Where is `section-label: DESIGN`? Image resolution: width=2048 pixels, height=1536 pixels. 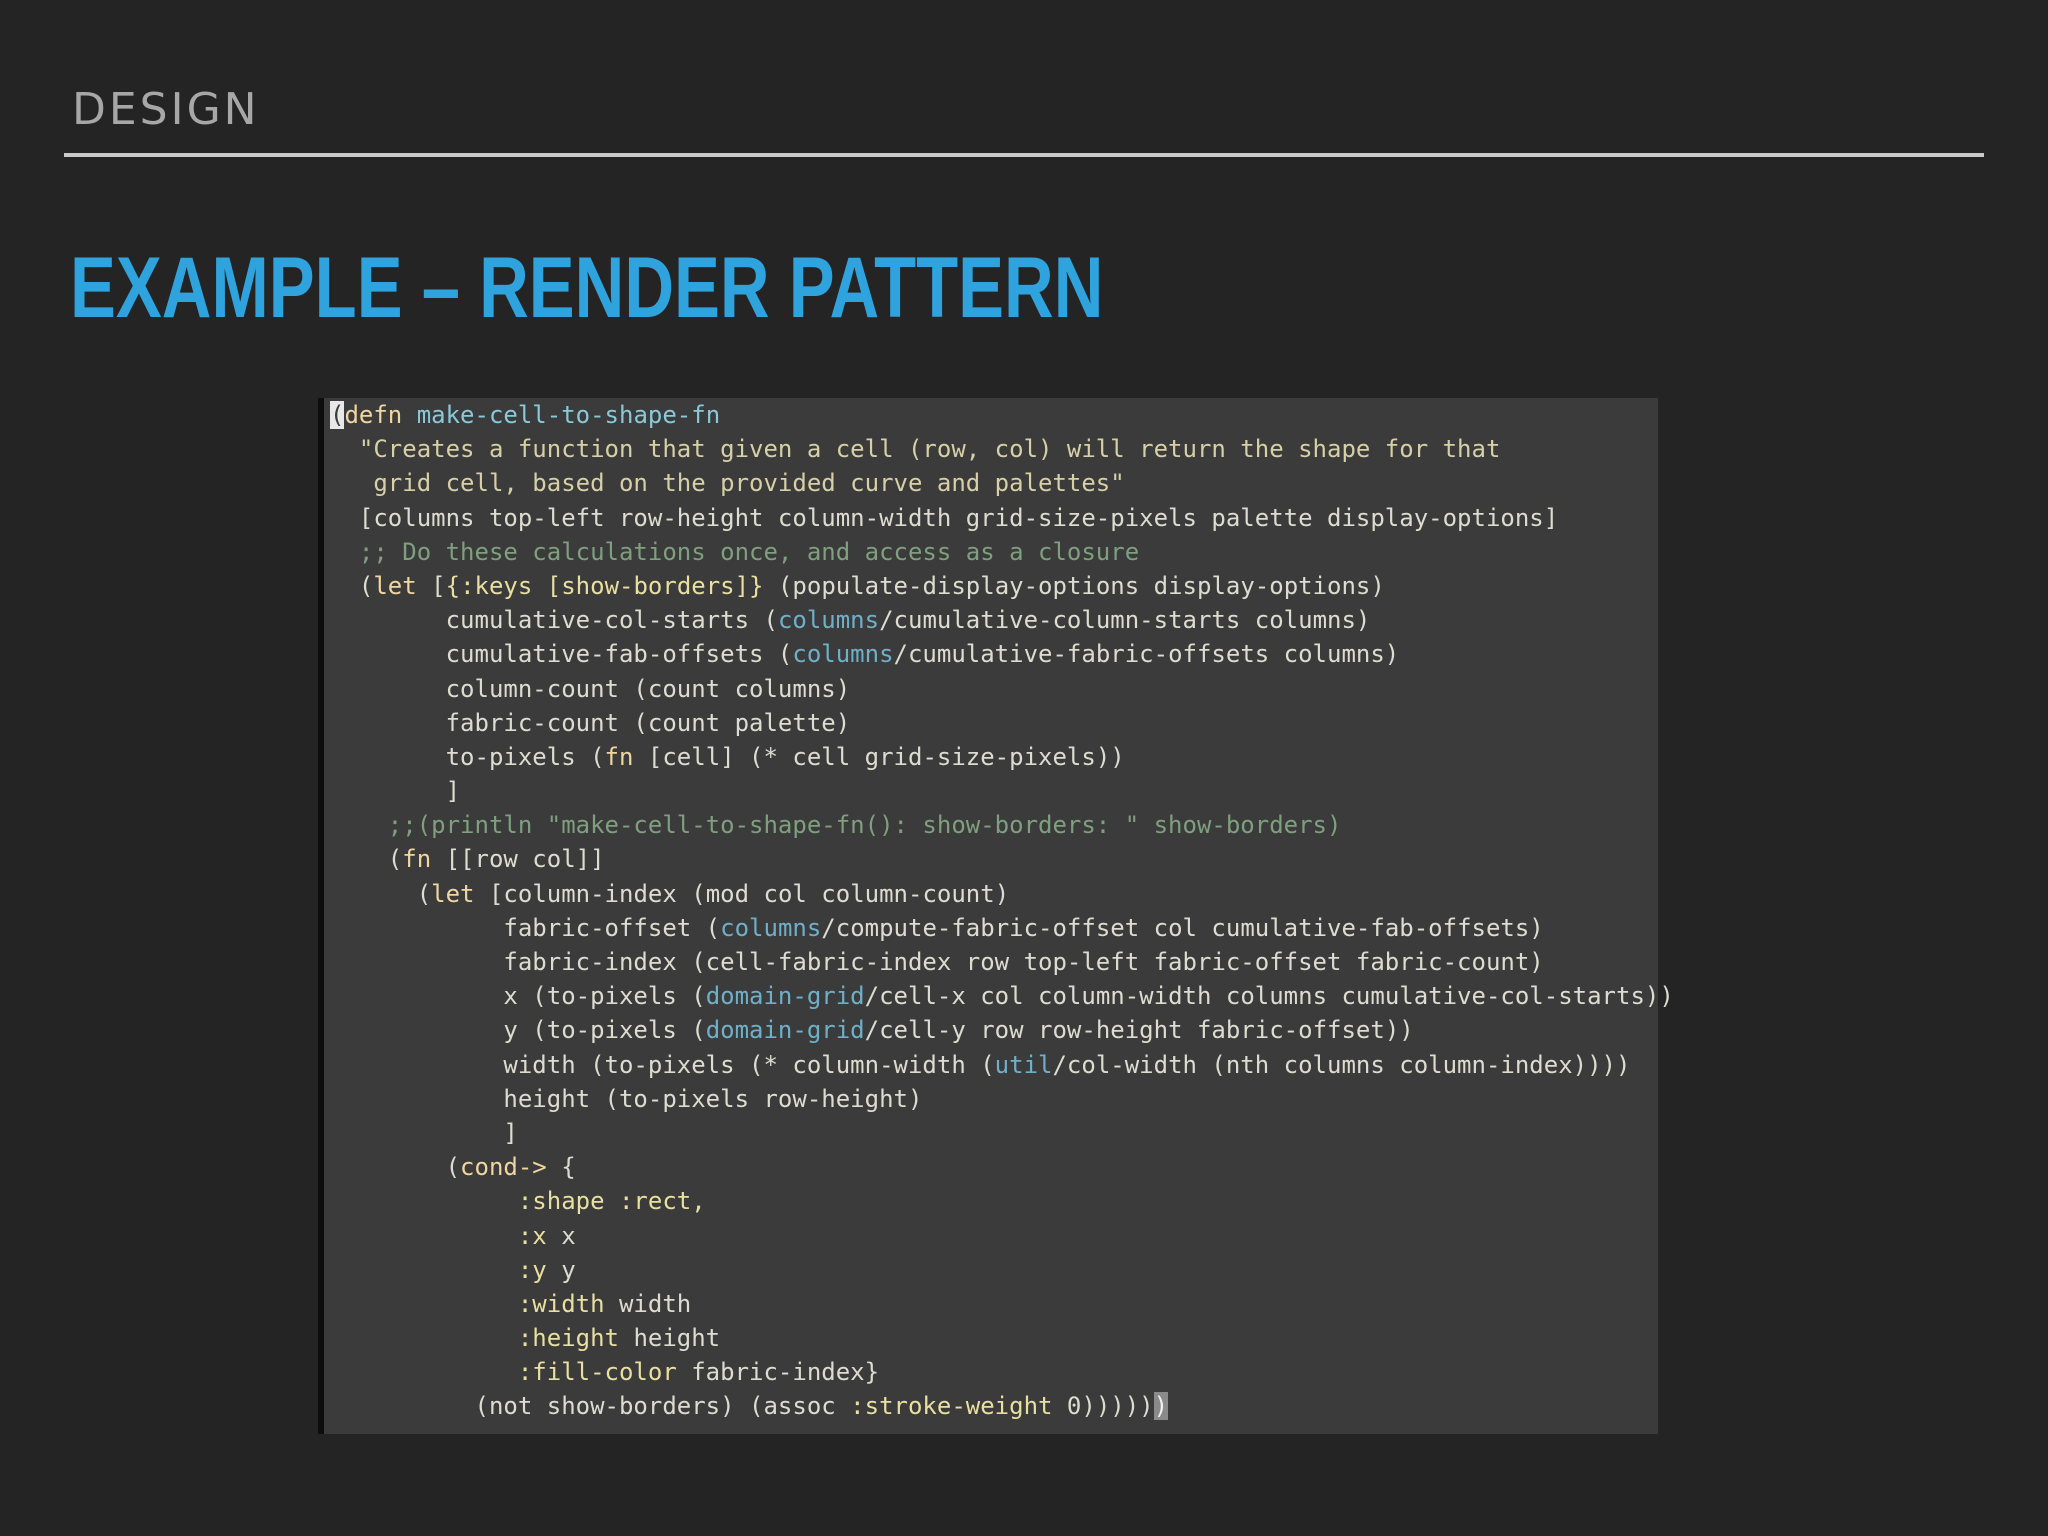
section-label: DESIGN is located at coordinates (166, 109).